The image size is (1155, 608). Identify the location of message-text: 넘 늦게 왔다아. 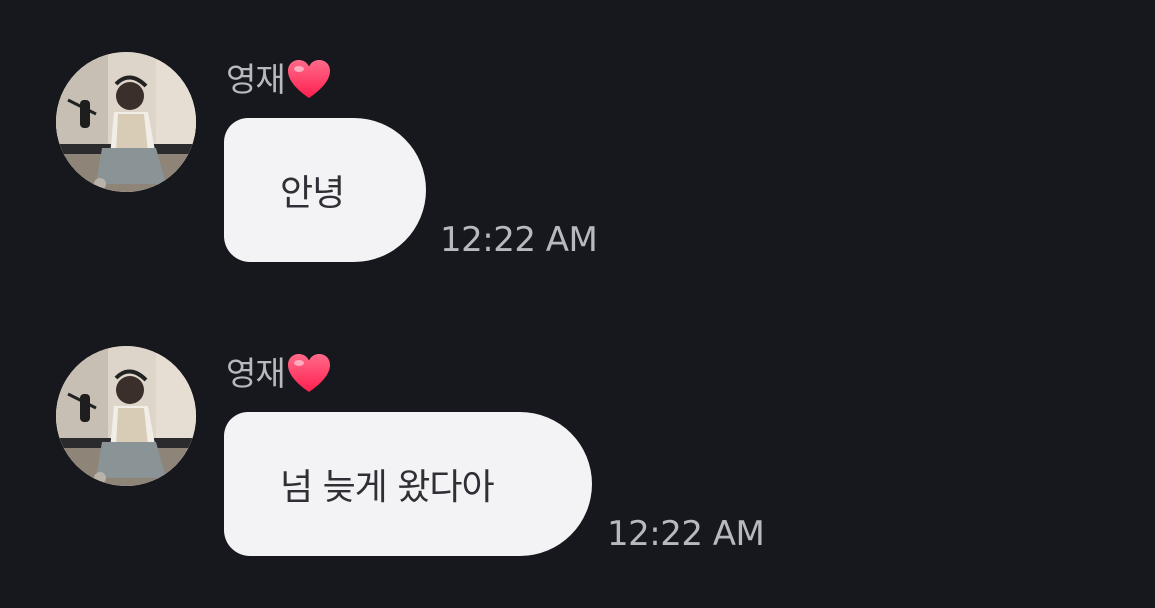
(387, 487).